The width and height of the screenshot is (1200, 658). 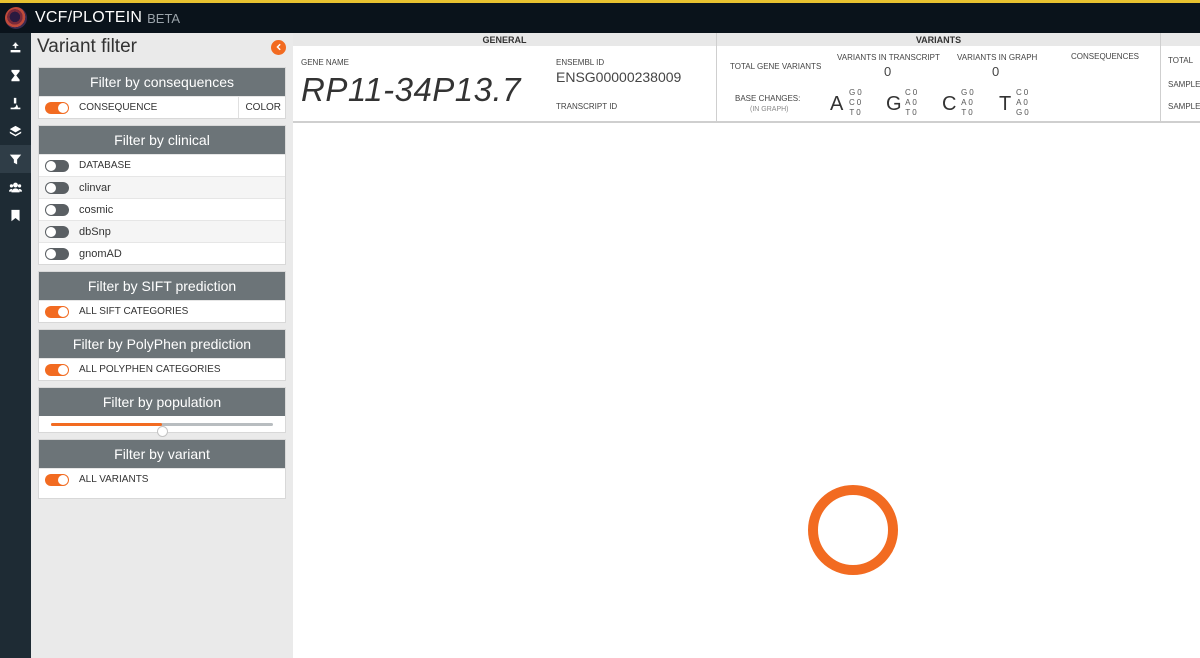 I want to click on sift-filter-header: Filter by SIFT prediction, so click(x=162, y=286).